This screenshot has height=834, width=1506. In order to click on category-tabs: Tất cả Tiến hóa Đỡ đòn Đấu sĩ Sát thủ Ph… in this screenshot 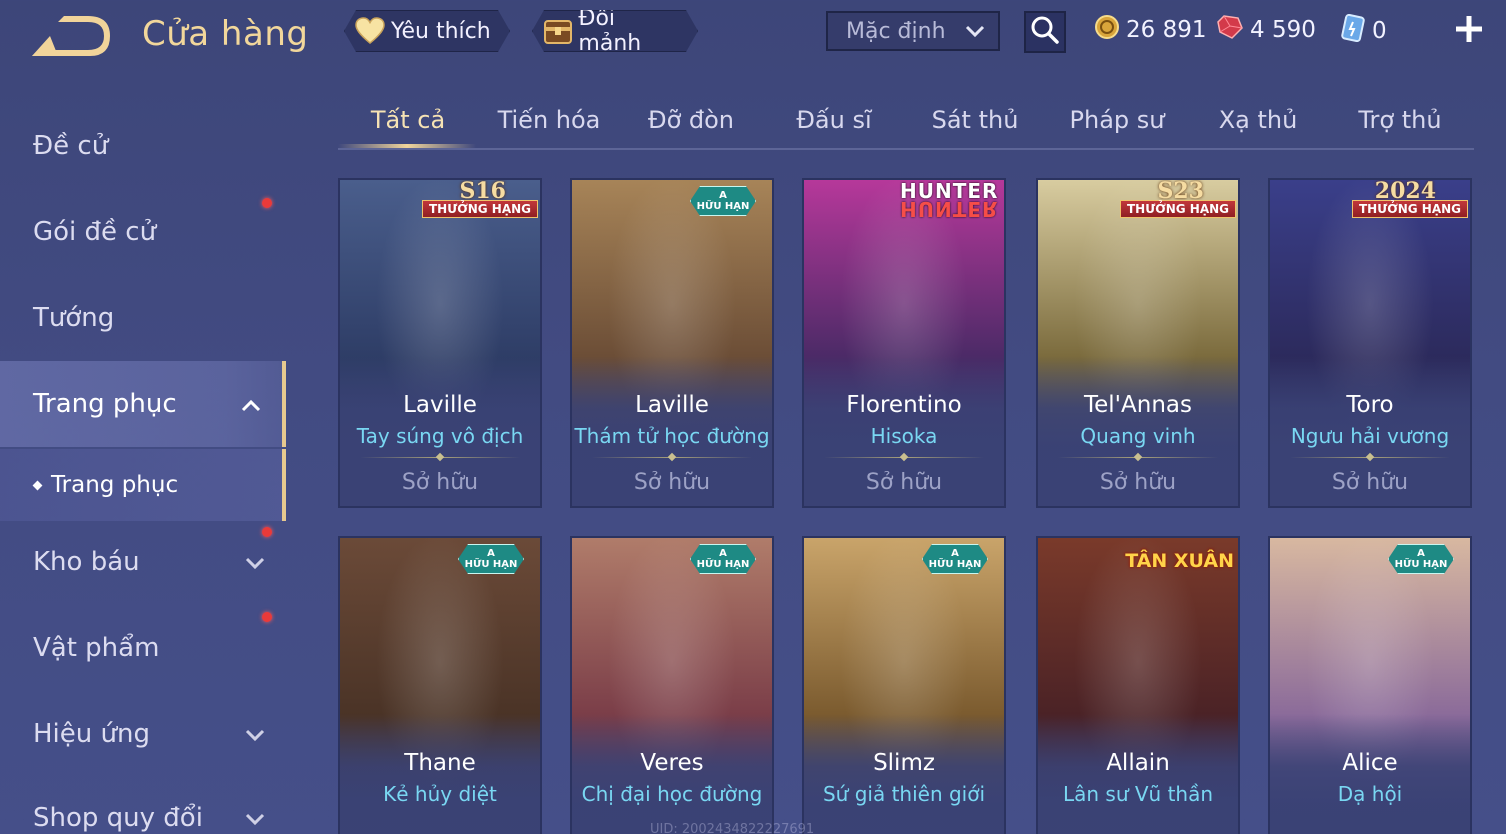, I will do `click(906, 123)`.